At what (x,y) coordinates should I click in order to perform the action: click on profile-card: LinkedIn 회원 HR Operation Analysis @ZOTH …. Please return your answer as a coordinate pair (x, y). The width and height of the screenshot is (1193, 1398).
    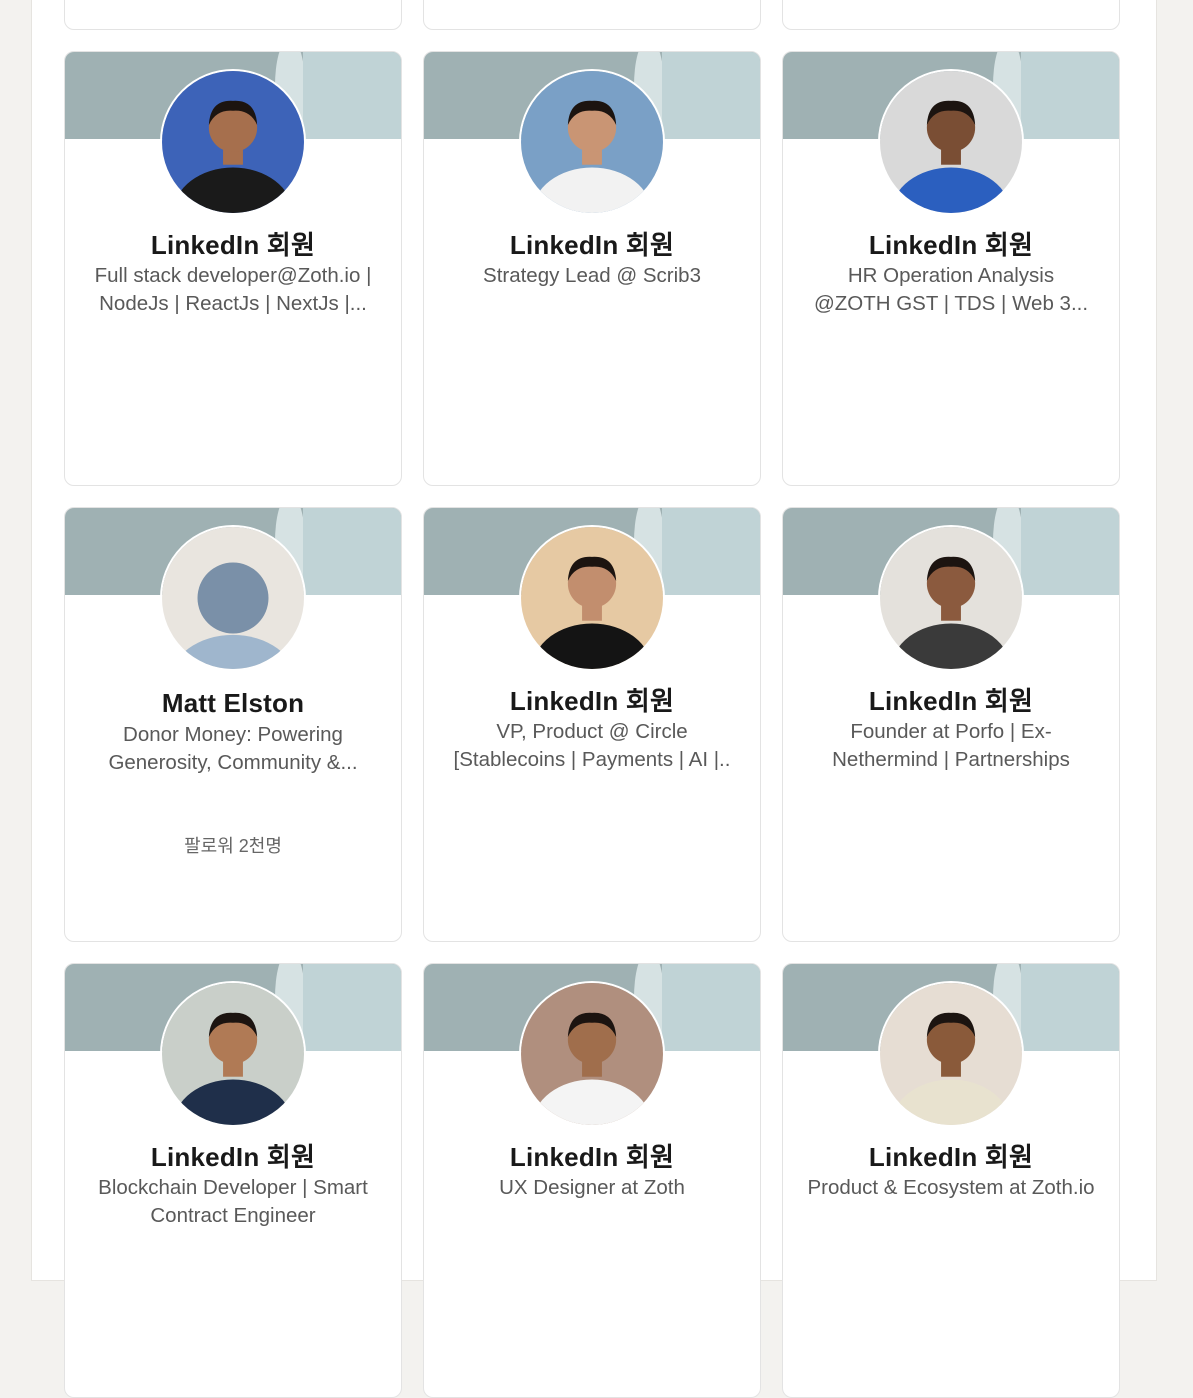
    Looking at the image, I should click on (951, 268).